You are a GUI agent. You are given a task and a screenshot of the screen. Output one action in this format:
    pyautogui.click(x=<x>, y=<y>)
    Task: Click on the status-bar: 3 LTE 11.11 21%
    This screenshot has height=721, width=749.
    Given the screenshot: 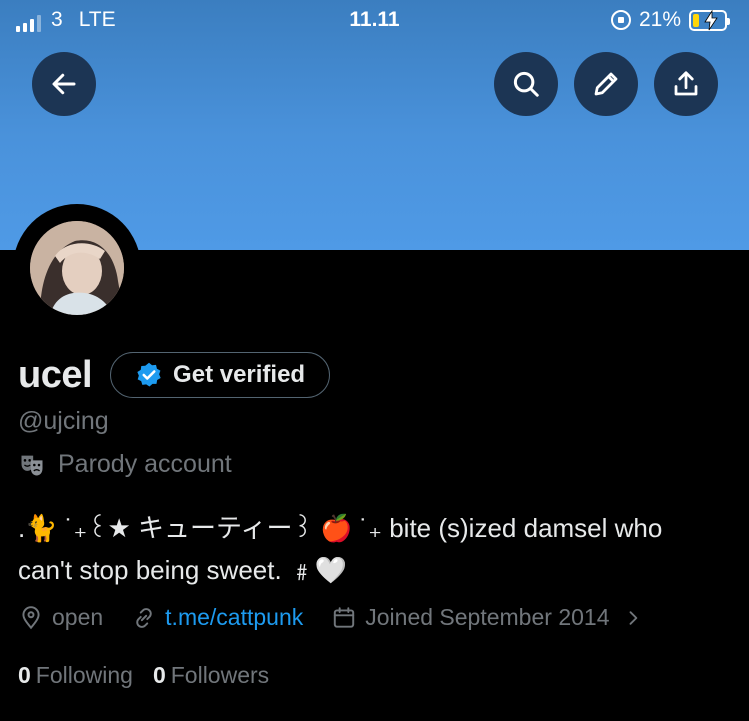 What is the action you would take?
    pyautogui.click(x=374, y=22)
    